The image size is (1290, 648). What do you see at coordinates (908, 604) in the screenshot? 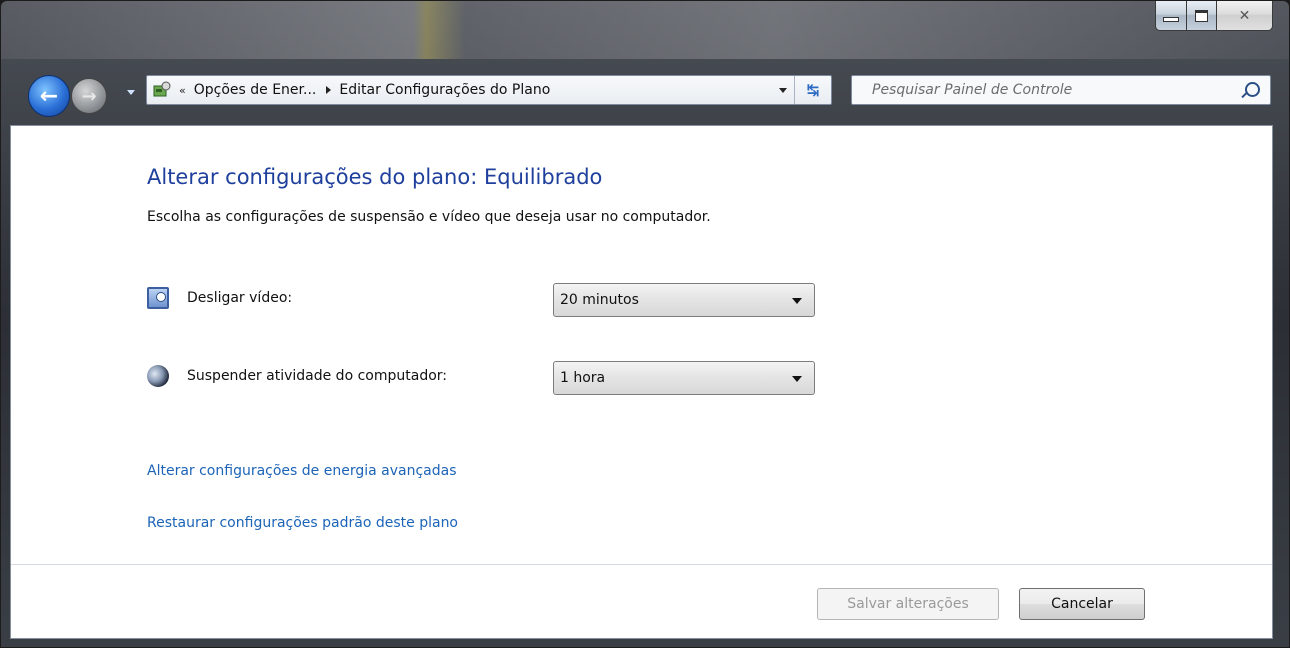
I see `save-changes-button: Salvar alterações` at bounding box center [908, 604].